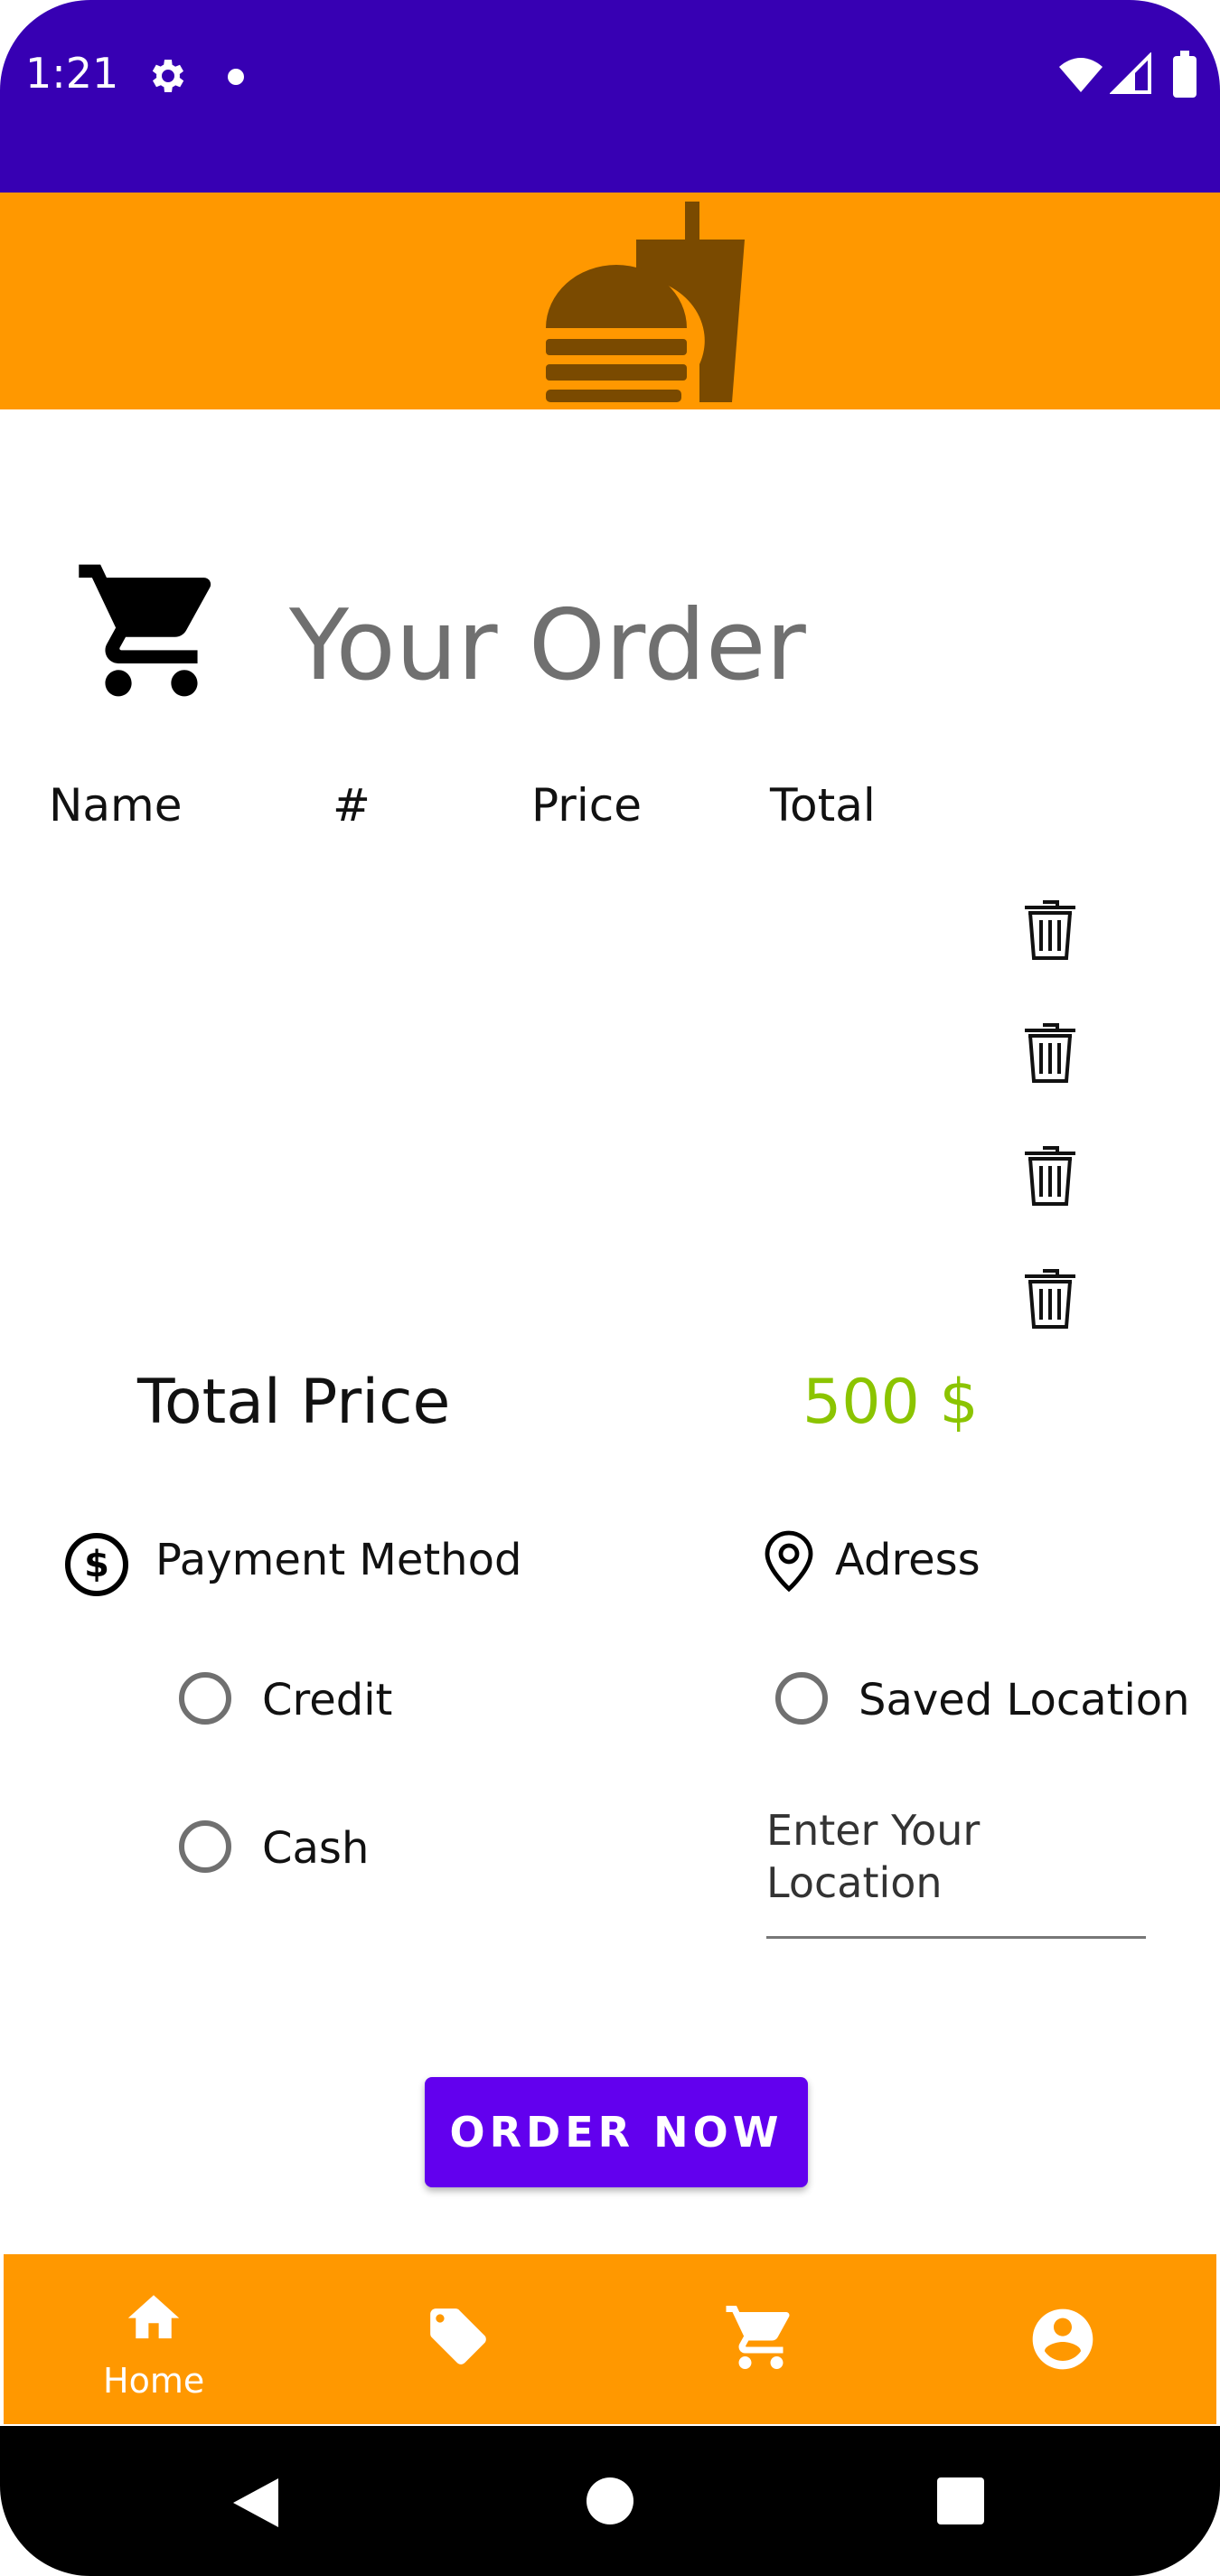 The height and width of the screenshot is (2576, 1220). What do you see at coordinates (315, 1848) in the screenshot?
I see `cash-option-label: Cash` at bounding box center [315, 1848].